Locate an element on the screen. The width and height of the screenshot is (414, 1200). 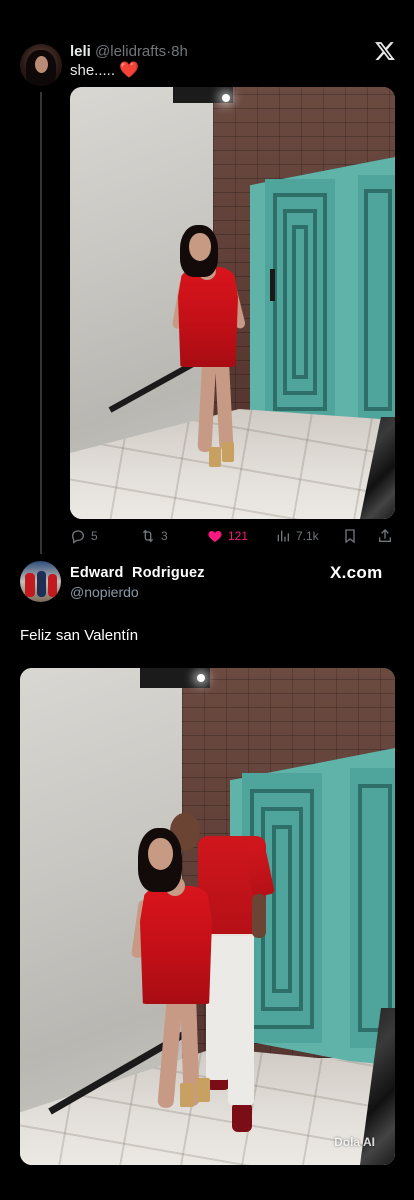
reply-button: 5 is located at coordinates (84, 536).